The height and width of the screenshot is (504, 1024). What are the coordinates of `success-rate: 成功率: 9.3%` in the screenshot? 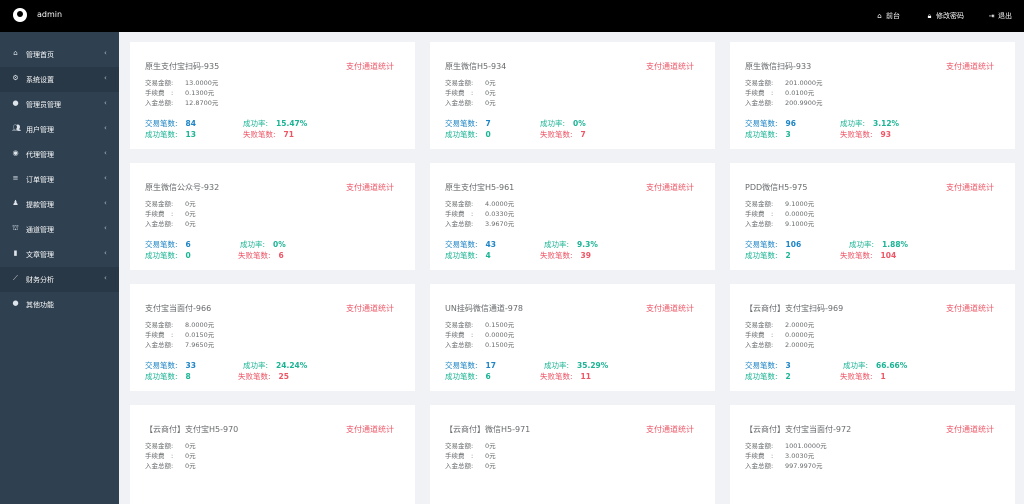 It's located at (571, 244).